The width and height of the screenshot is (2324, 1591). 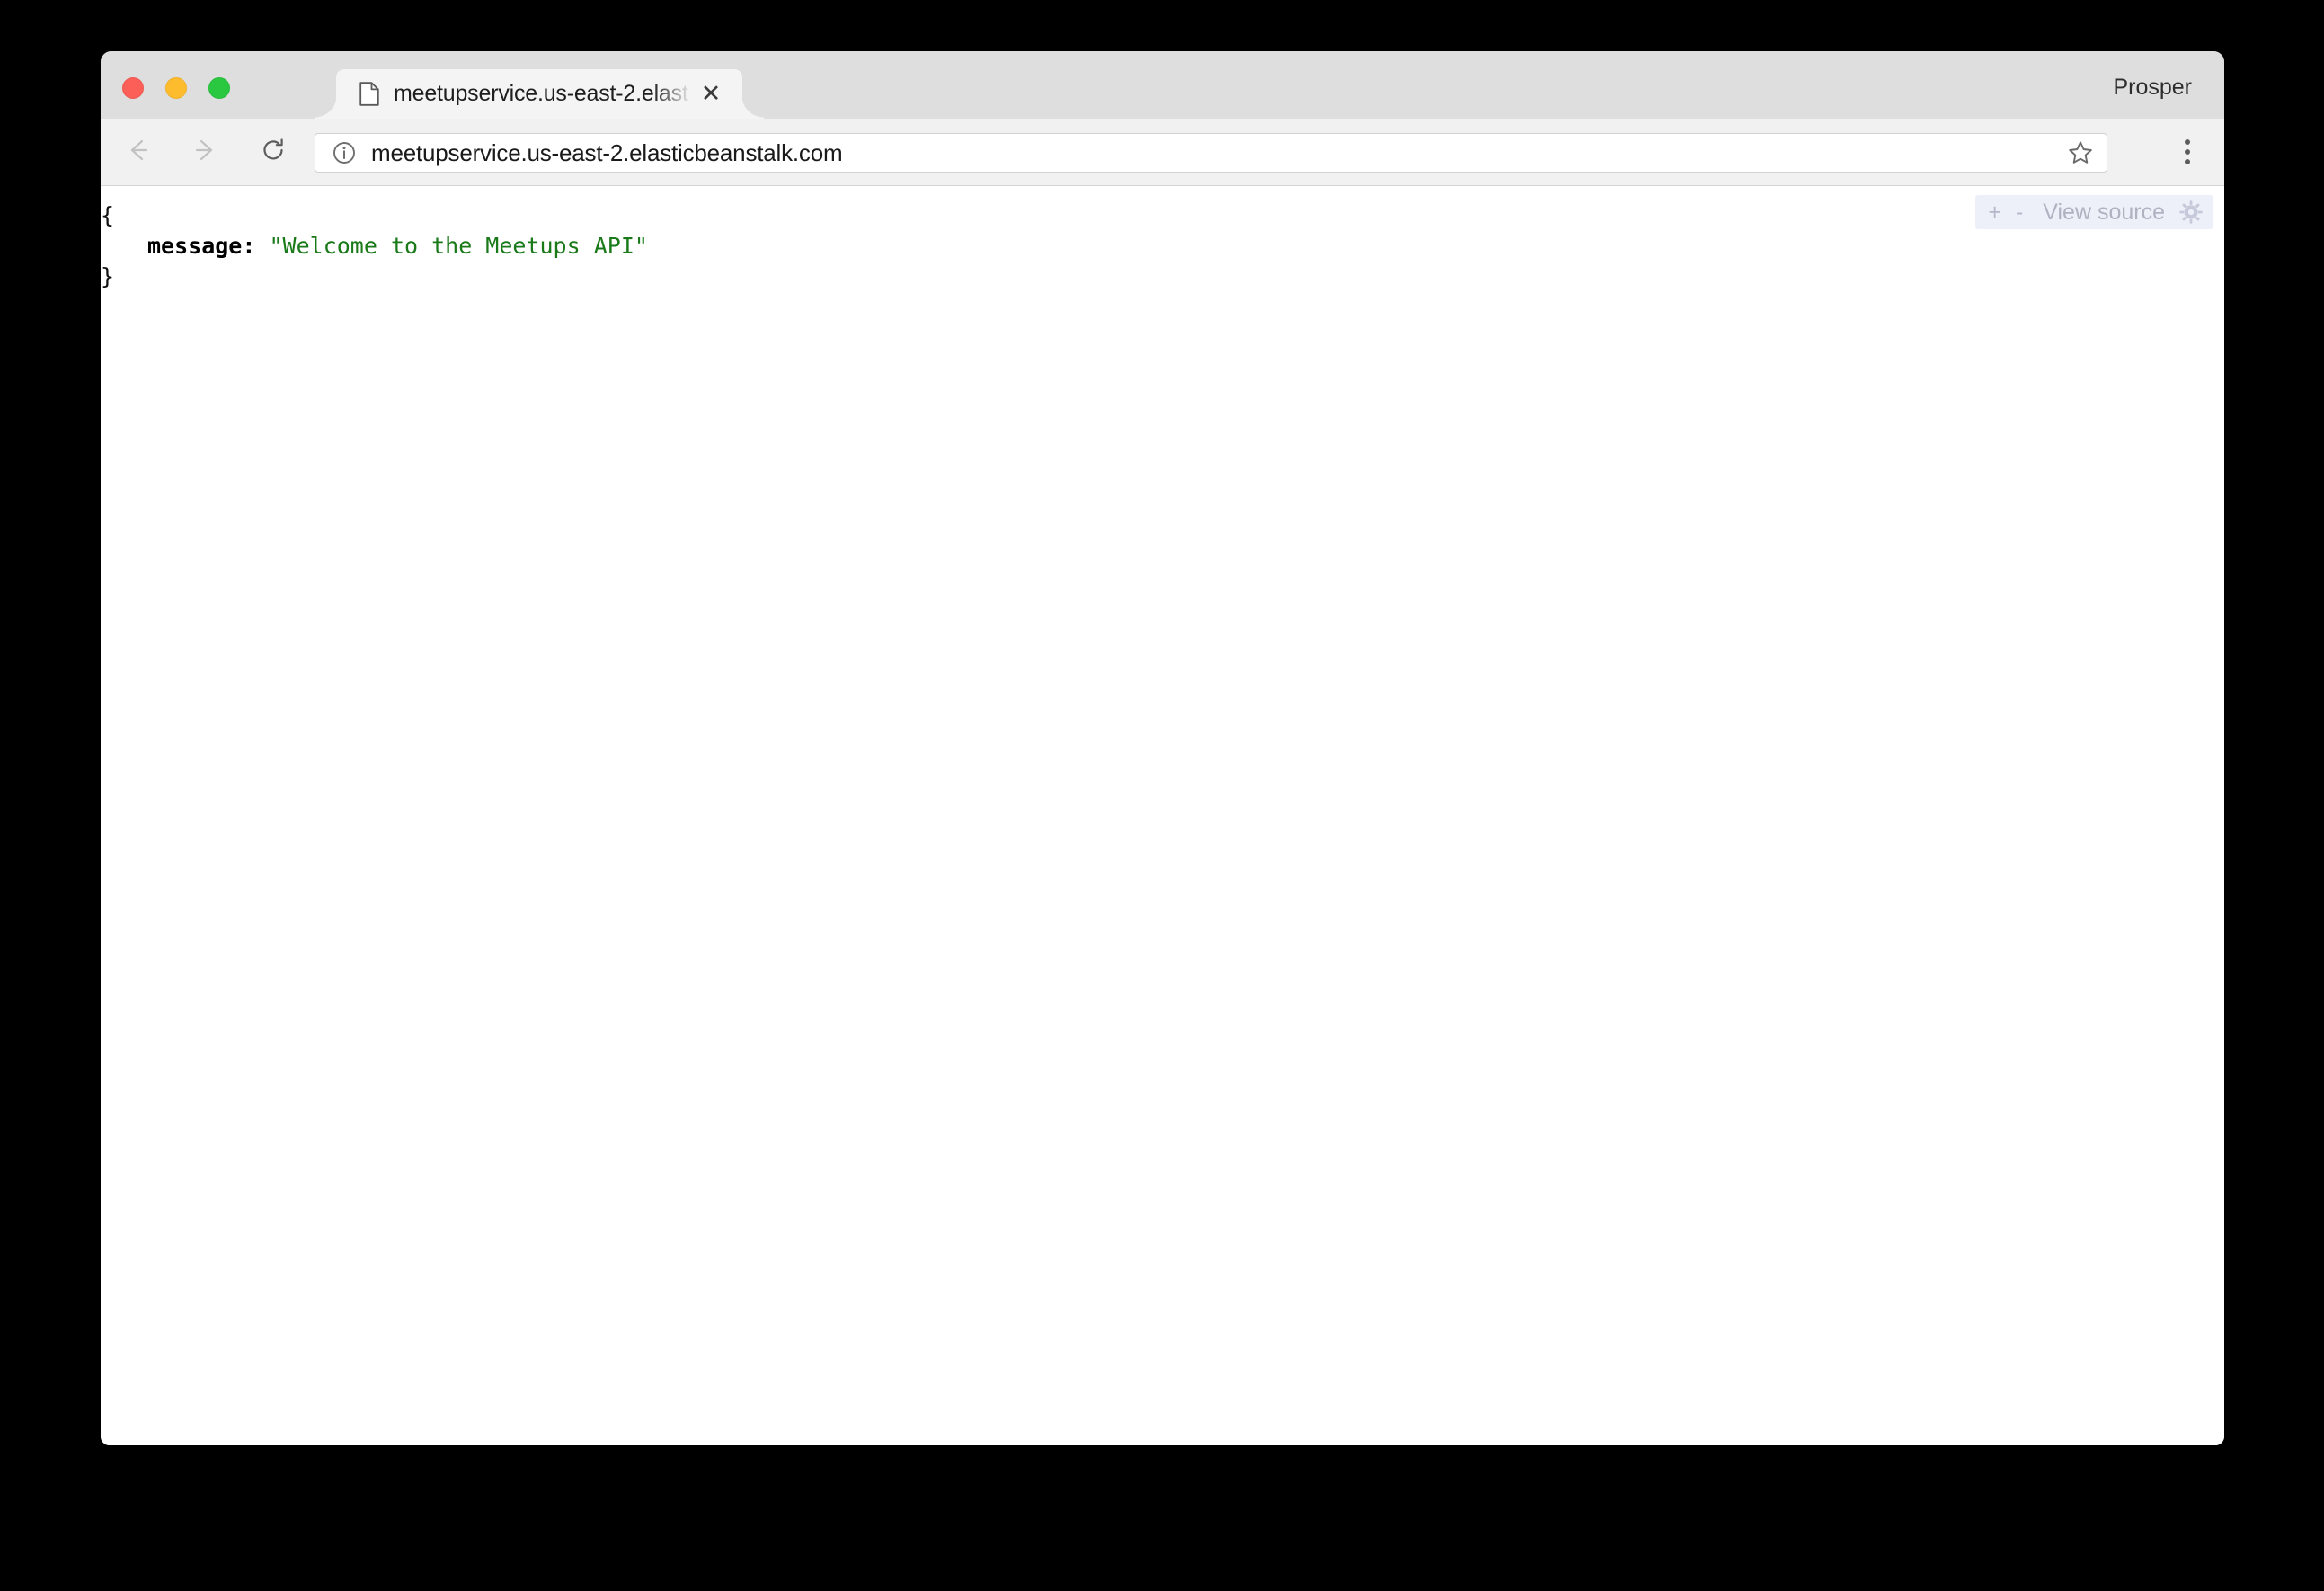 I want to click on json-viewer-toolbar: + - View source, so click(x=2094, y=212).